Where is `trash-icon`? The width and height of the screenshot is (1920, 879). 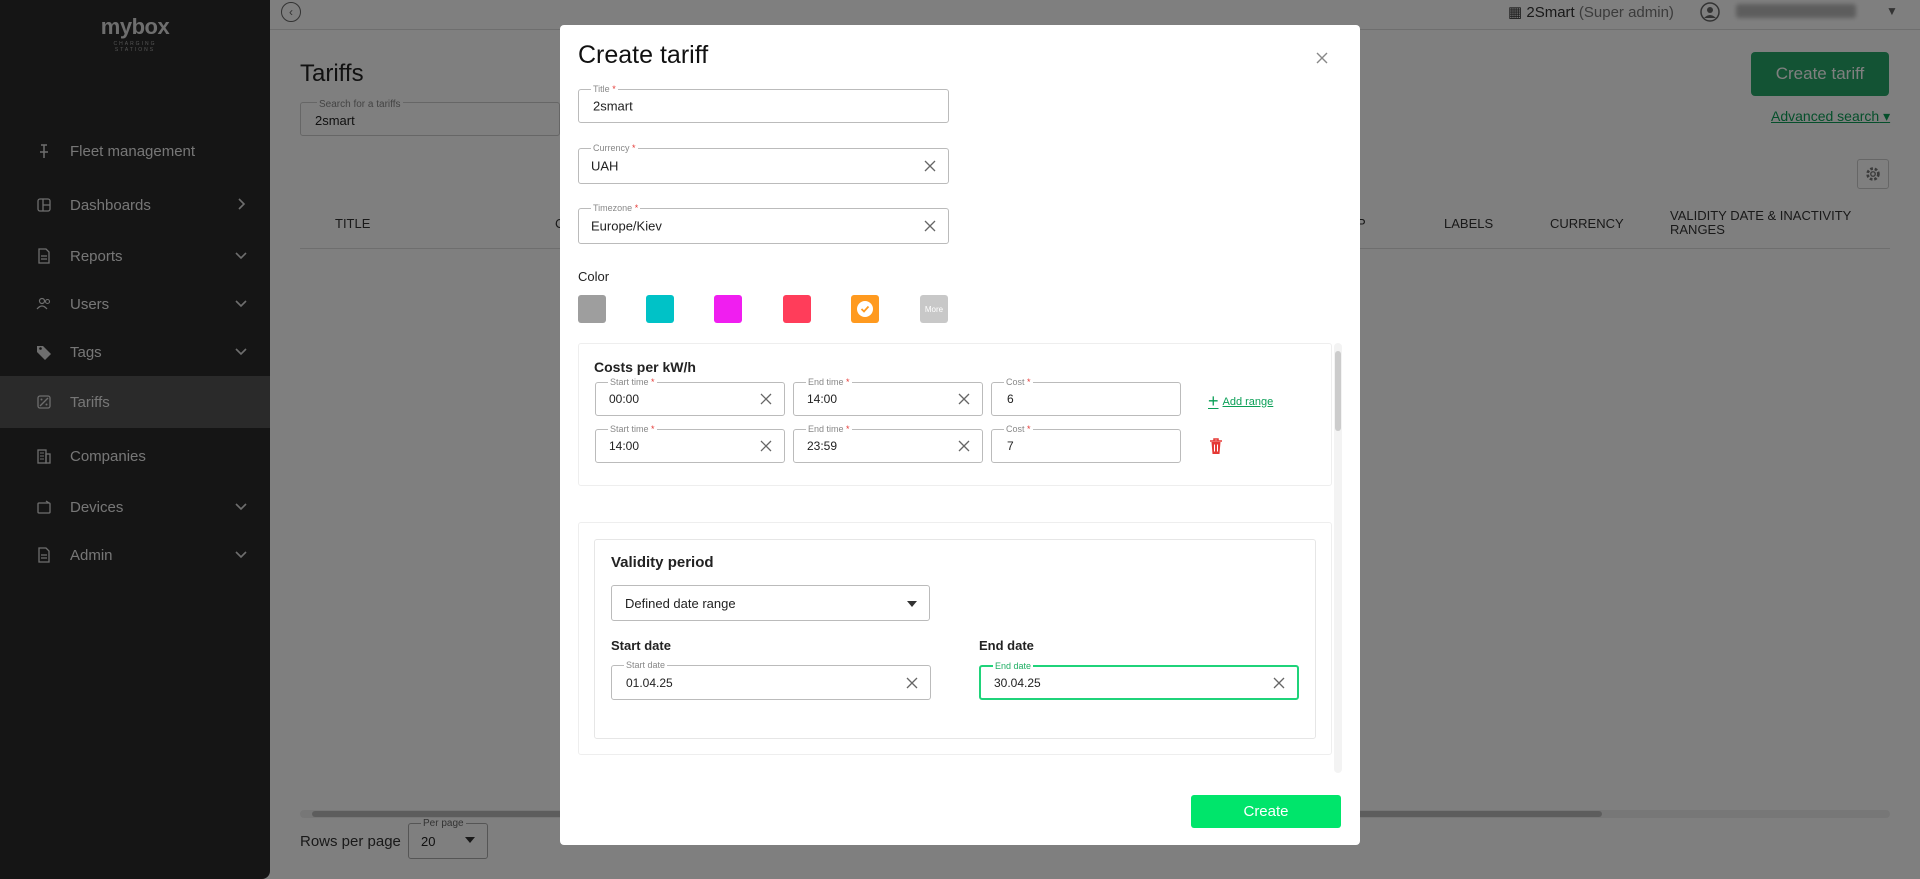
trash-icon is located at coordinates (1216, 446).